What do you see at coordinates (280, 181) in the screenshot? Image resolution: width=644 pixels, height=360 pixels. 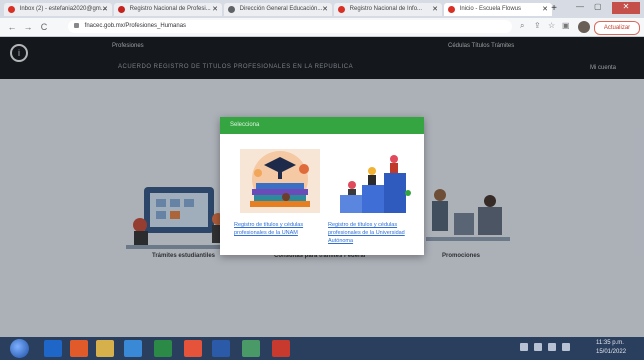 I see `graduation-books-illustration` at bounding box center [280, 181].